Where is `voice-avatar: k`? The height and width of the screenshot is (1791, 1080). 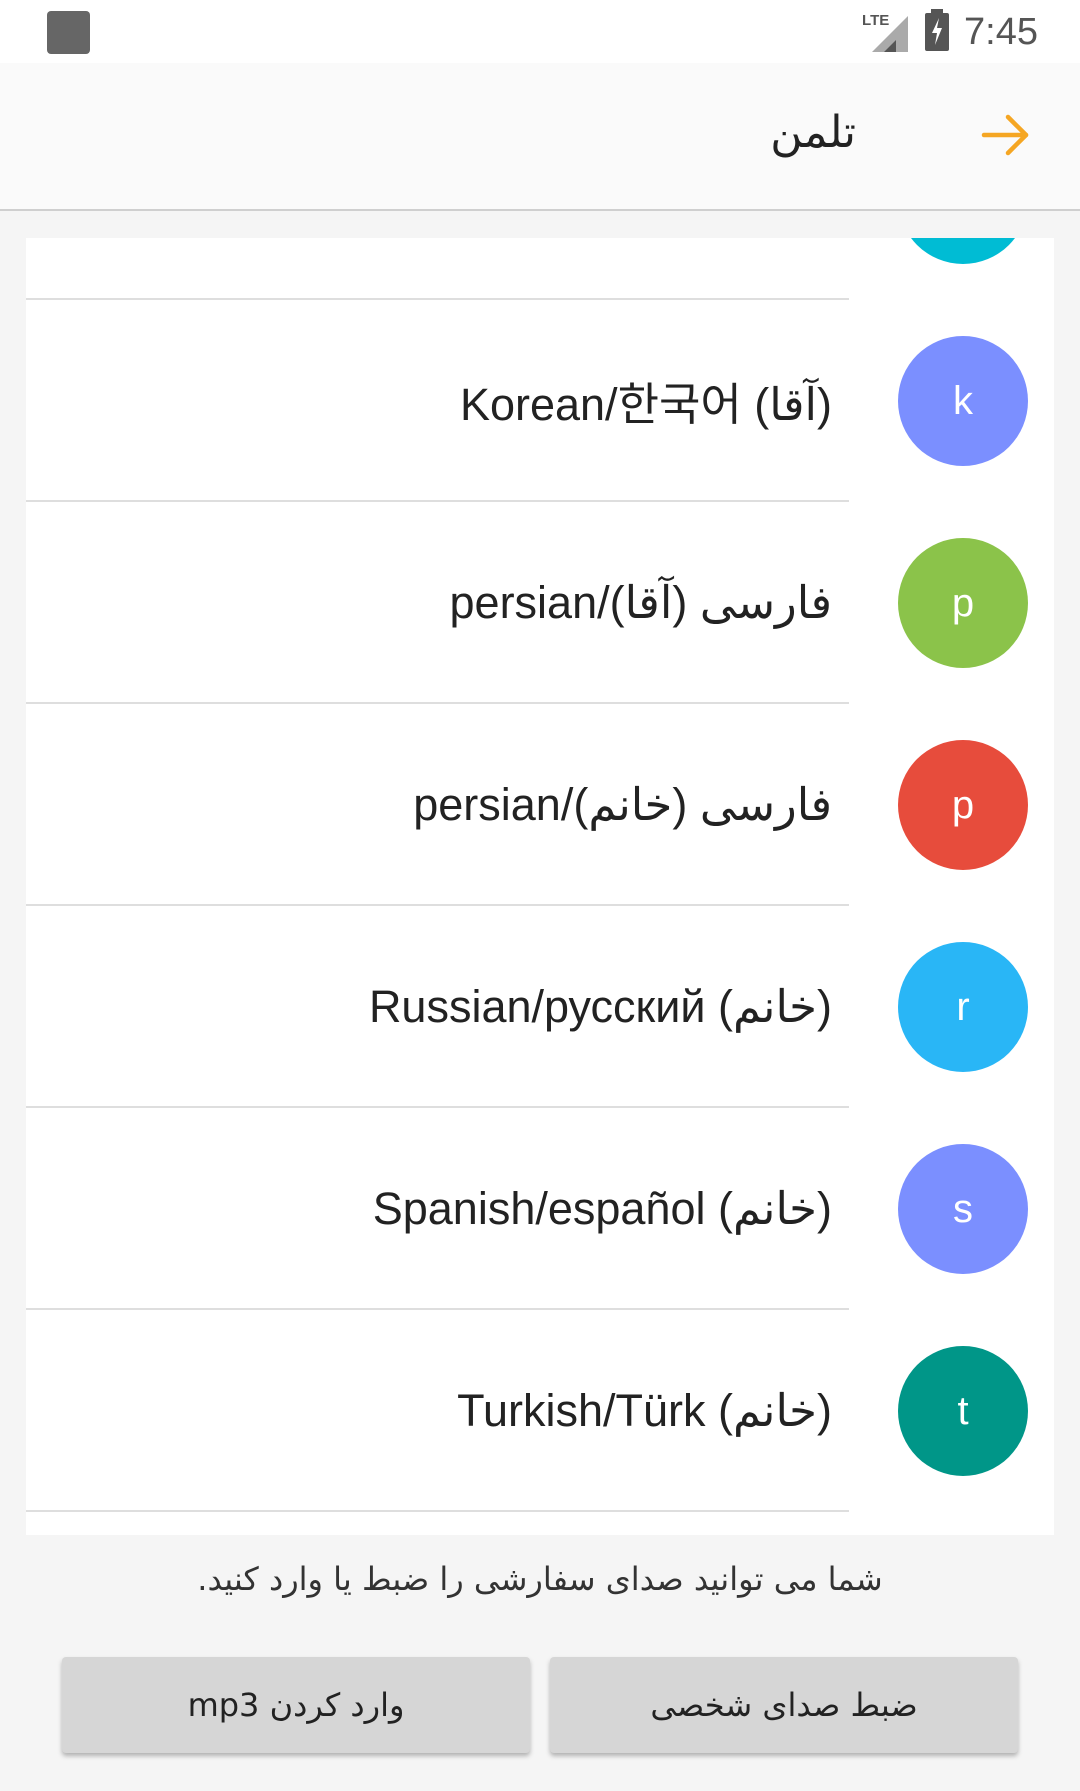 voice-avatar: k is located at coordinates (963, 401).